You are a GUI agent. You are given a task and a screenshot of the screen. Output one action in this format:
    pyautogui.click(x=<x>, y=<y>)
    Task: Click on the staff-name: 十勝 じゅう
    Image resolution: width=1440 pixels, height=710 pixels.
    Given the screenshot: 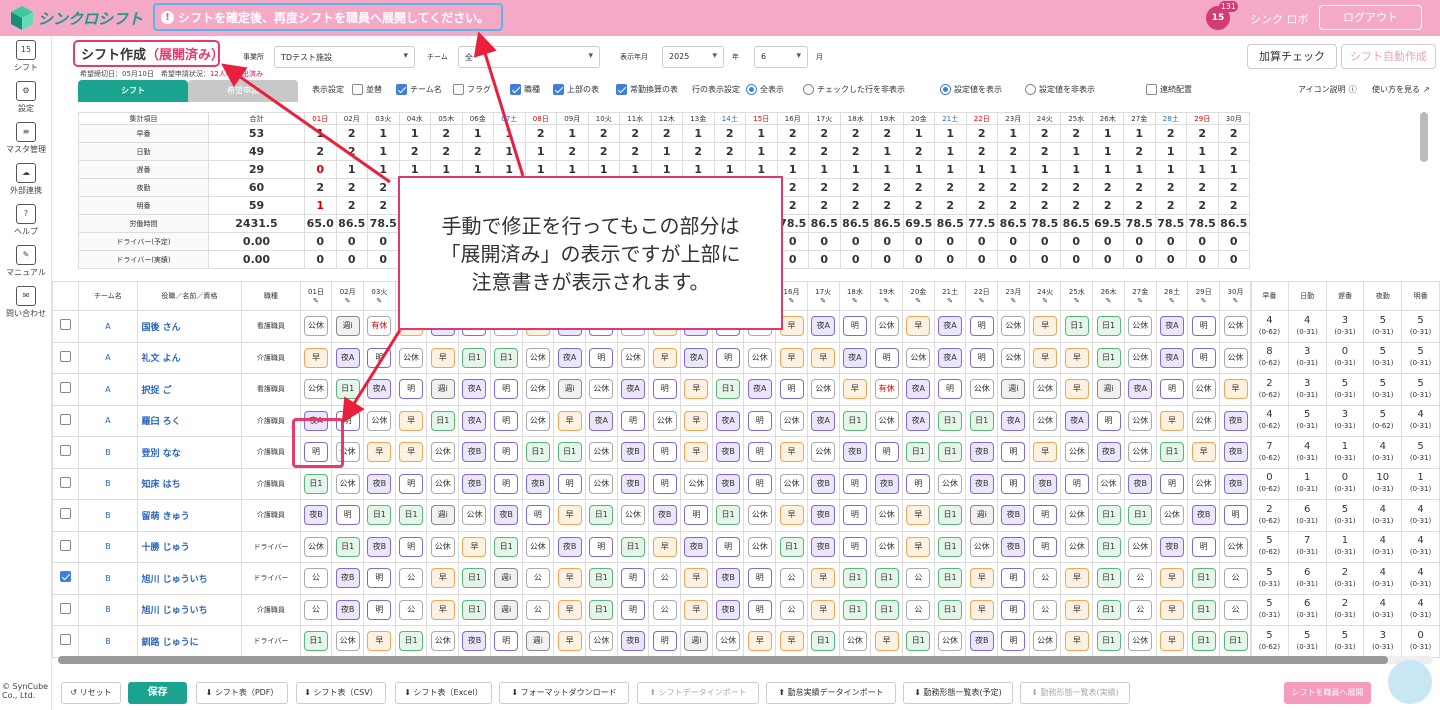 What is the action you would take?
    pyautogui.click(x=189, y=546)
    